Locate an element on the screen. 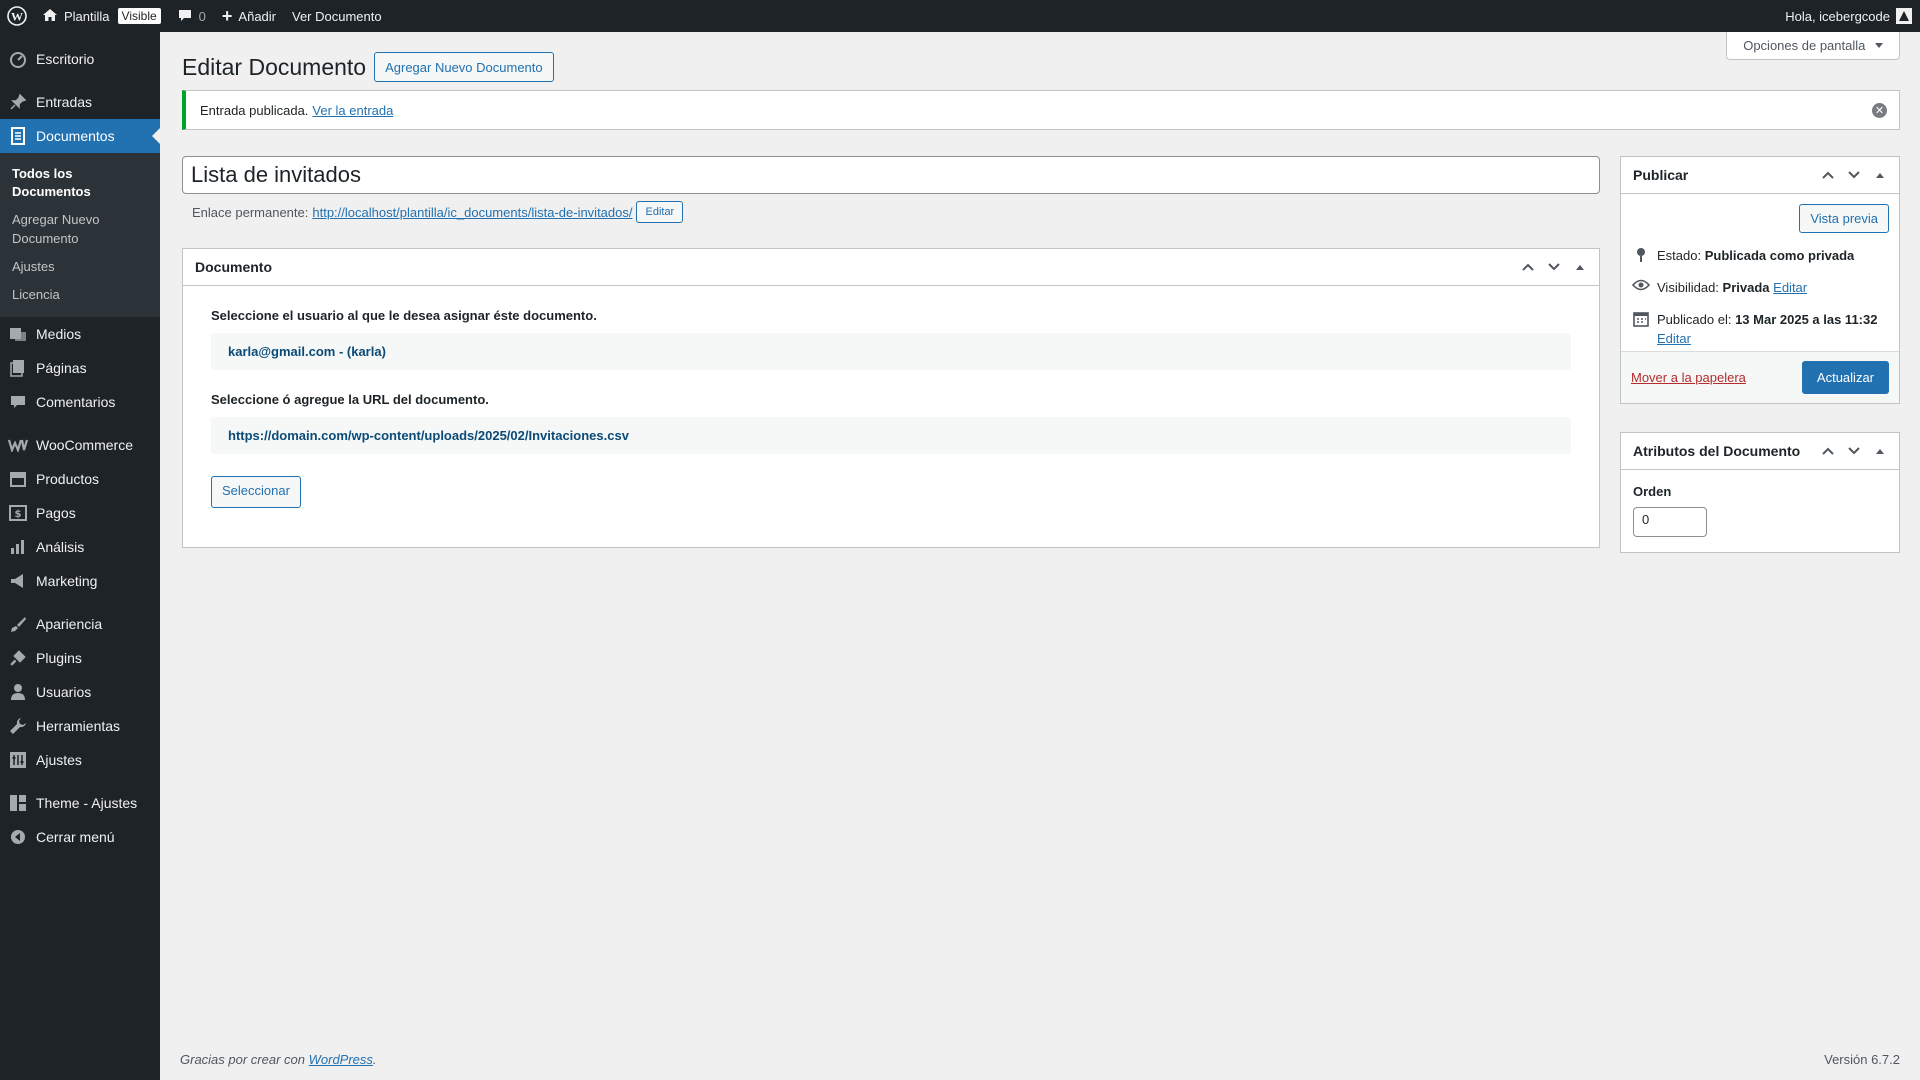 The height and width of the screenshot is (1080, 1920). eye-icon is located at coordinates (1641, 285).